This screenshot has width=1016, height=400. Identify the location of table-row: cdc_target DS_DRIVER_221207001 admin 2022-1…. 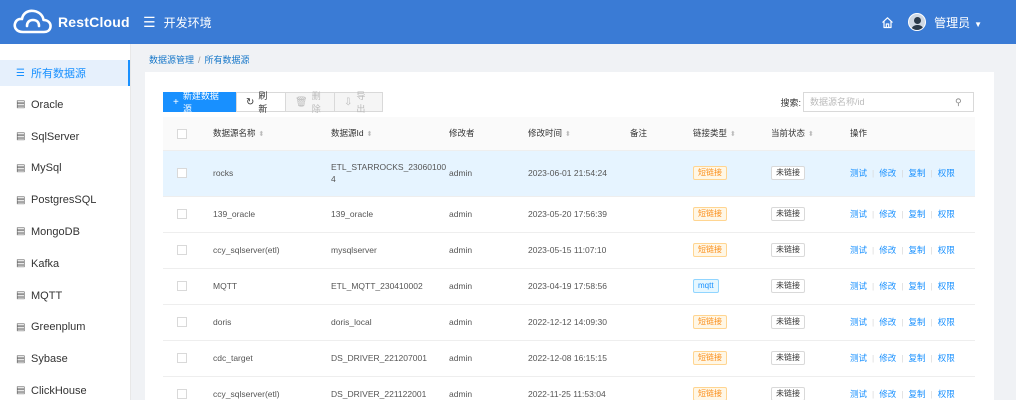
(569, 358).